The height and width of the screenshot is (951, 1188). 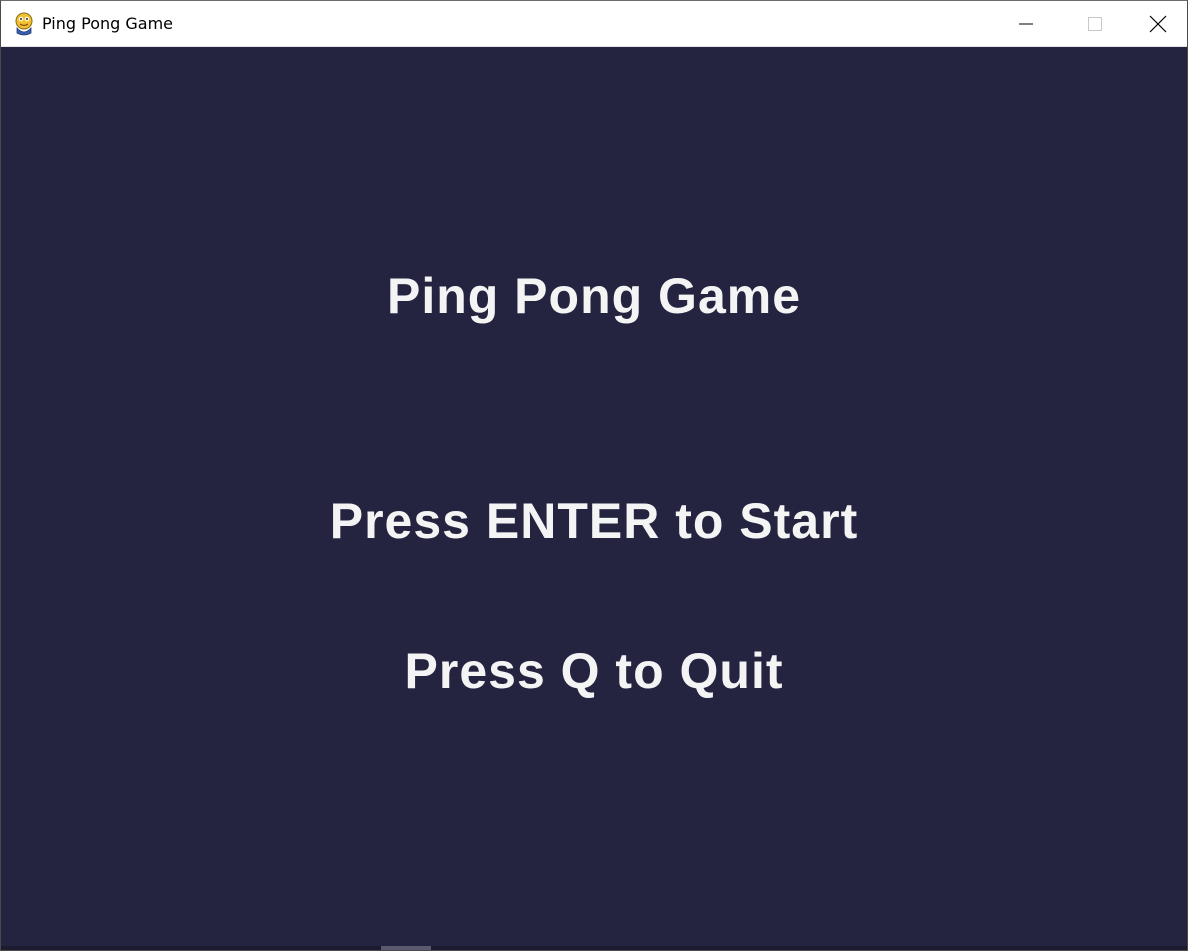 What do you see at coordinates (594, 24) in the screenshot?
I see `title-bar: Ping Pong Game` at bounding box center [594, 24].